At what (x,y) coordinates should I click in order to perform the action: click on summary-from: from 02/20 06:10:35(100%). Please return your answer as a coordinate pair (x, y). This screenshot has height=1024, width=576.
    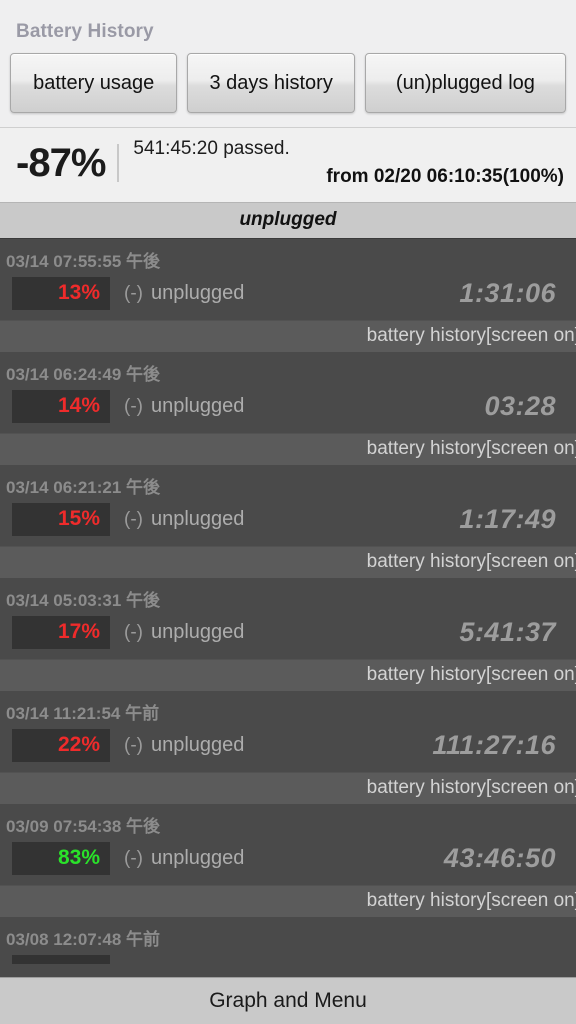
    Looking at the image, I should click on (445, 176).